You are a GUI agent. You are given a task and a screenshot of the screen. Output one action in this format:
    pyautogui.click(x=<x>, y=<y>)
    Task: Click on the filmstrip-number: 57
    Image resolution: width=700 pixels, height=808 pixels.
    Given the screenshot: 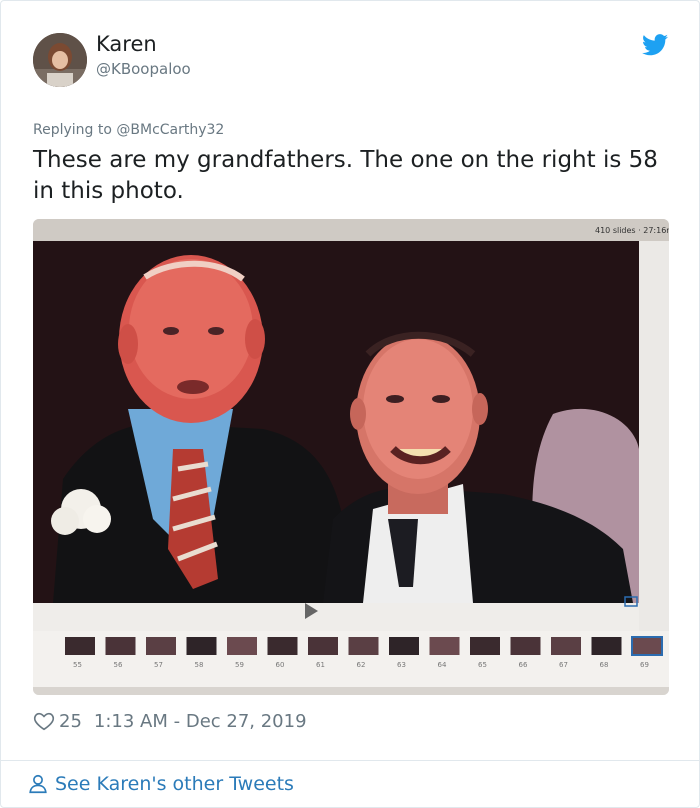 What is the action you would take?
    pyautogui.click(x=158, y=665)
    